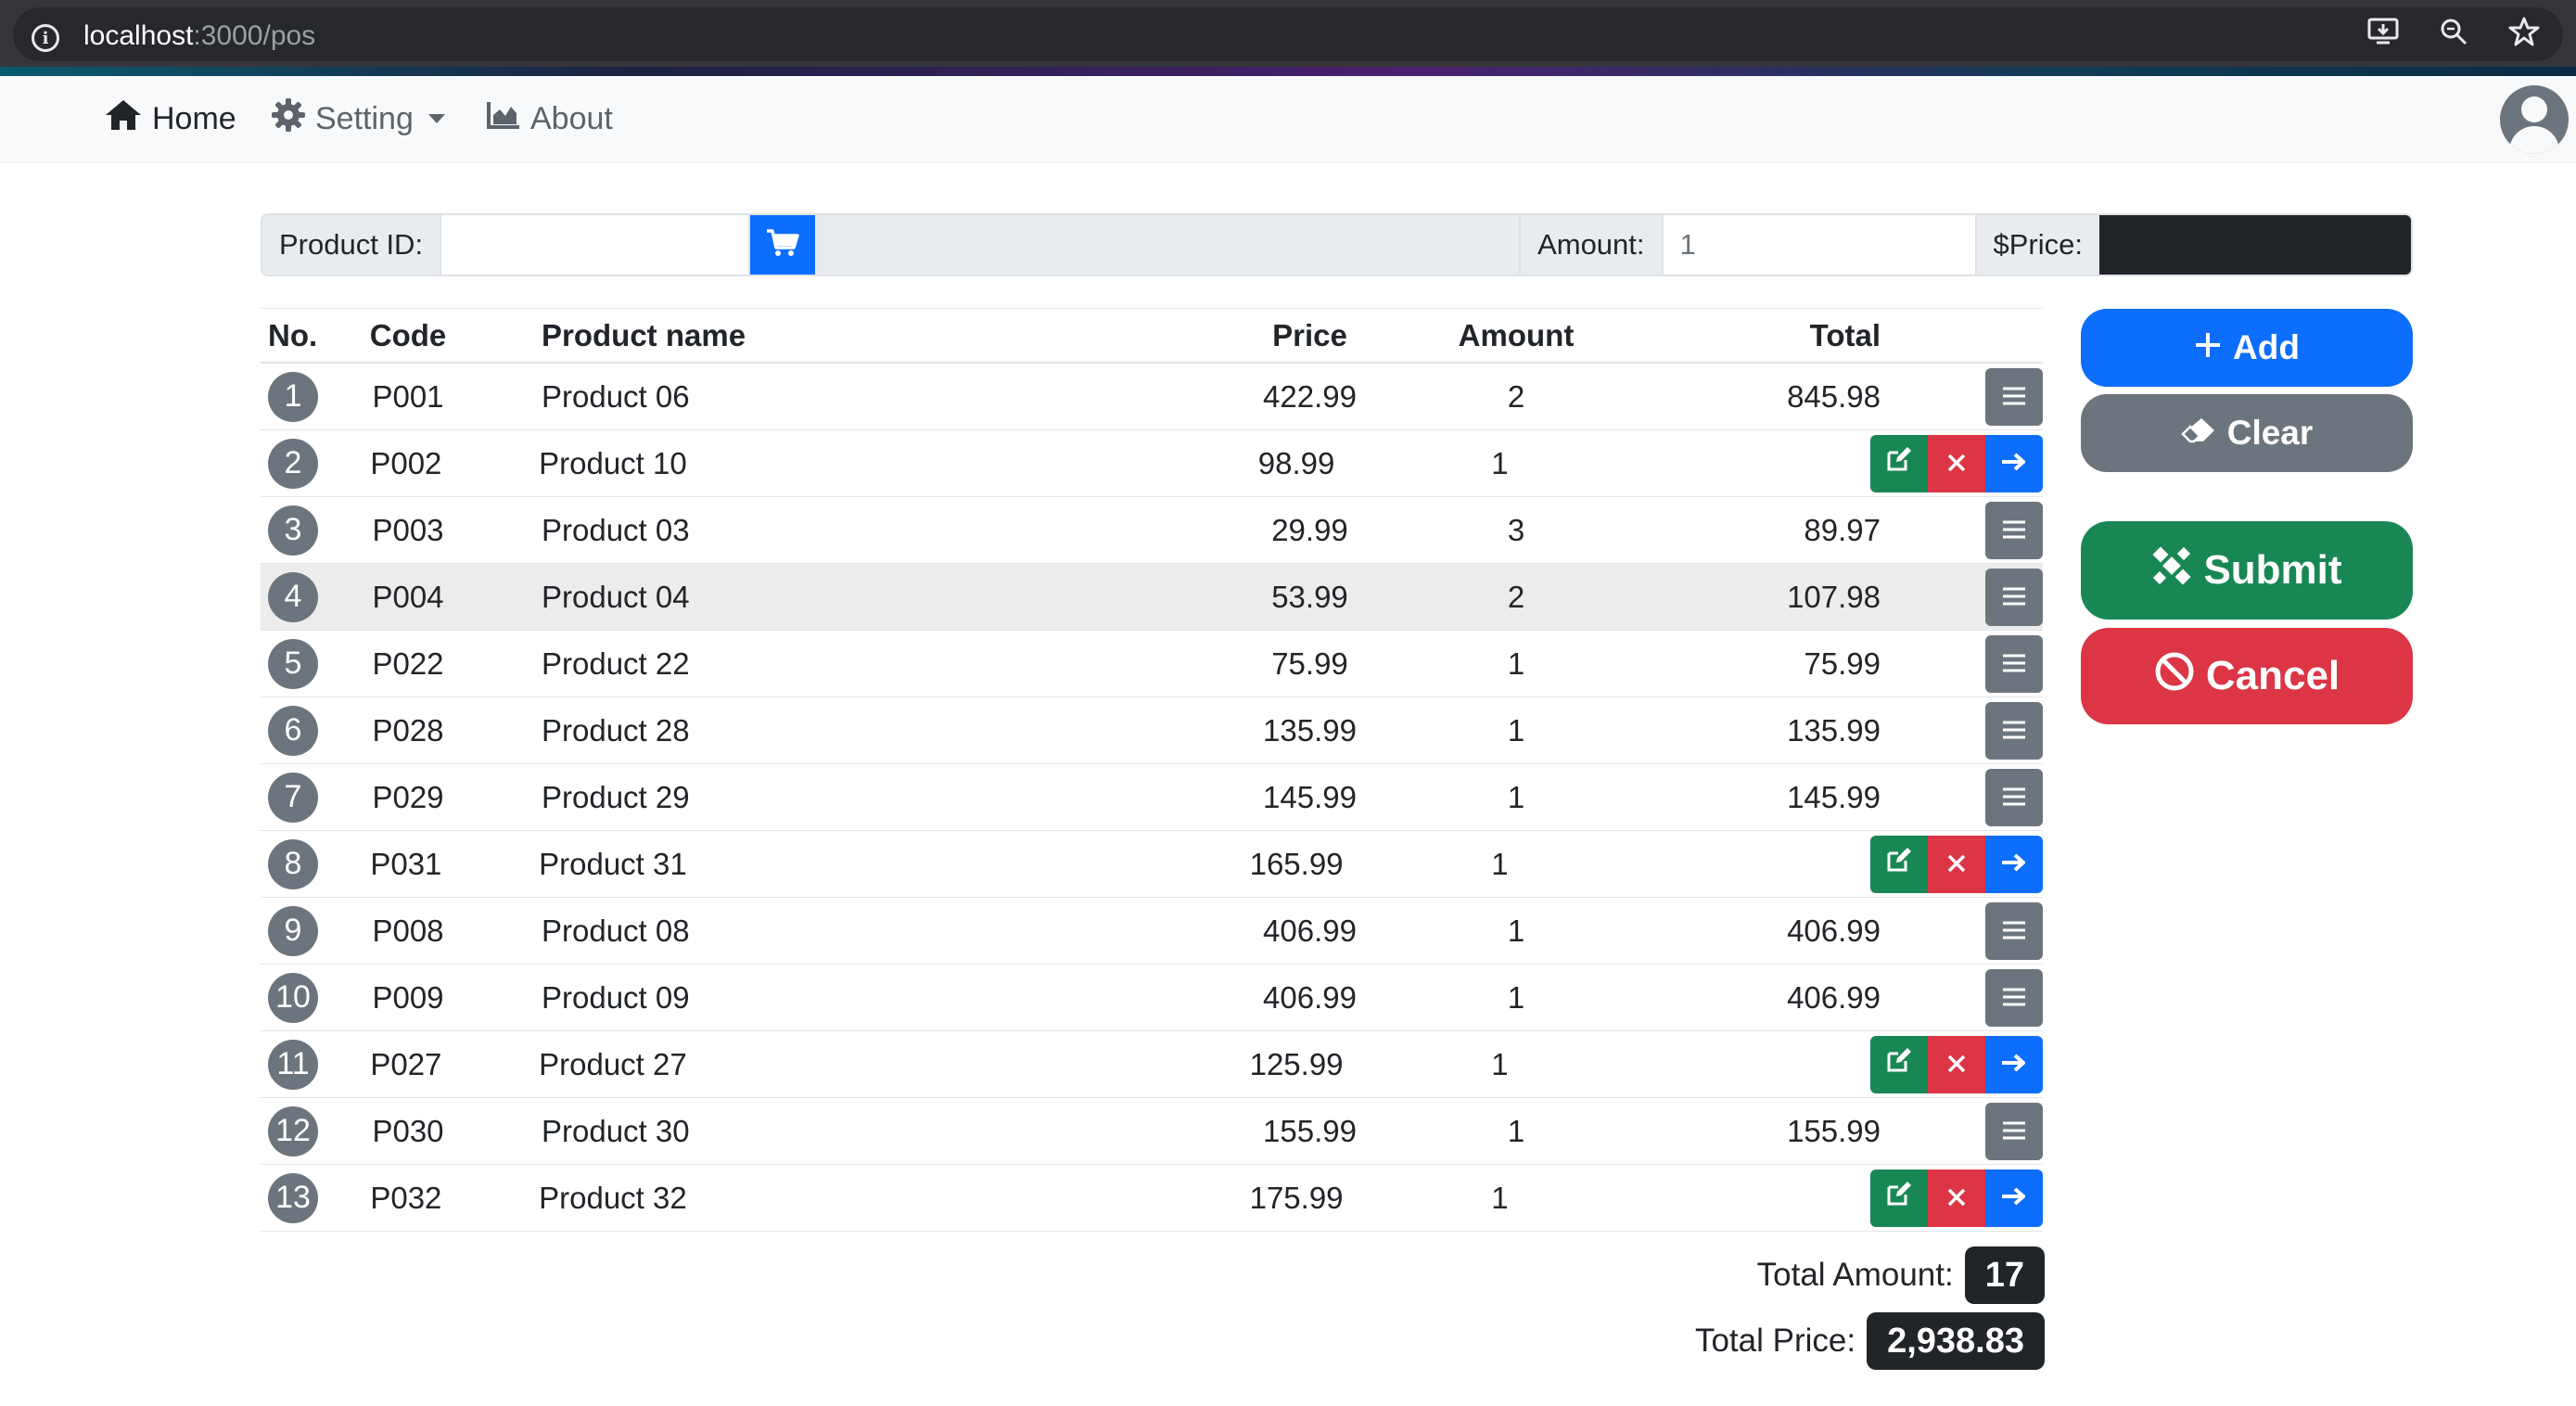 This screenshot has height=1406, width=2576. I want to click on table-row: 11 P027 Product 27 125.99 1, so click(1152, 1064).